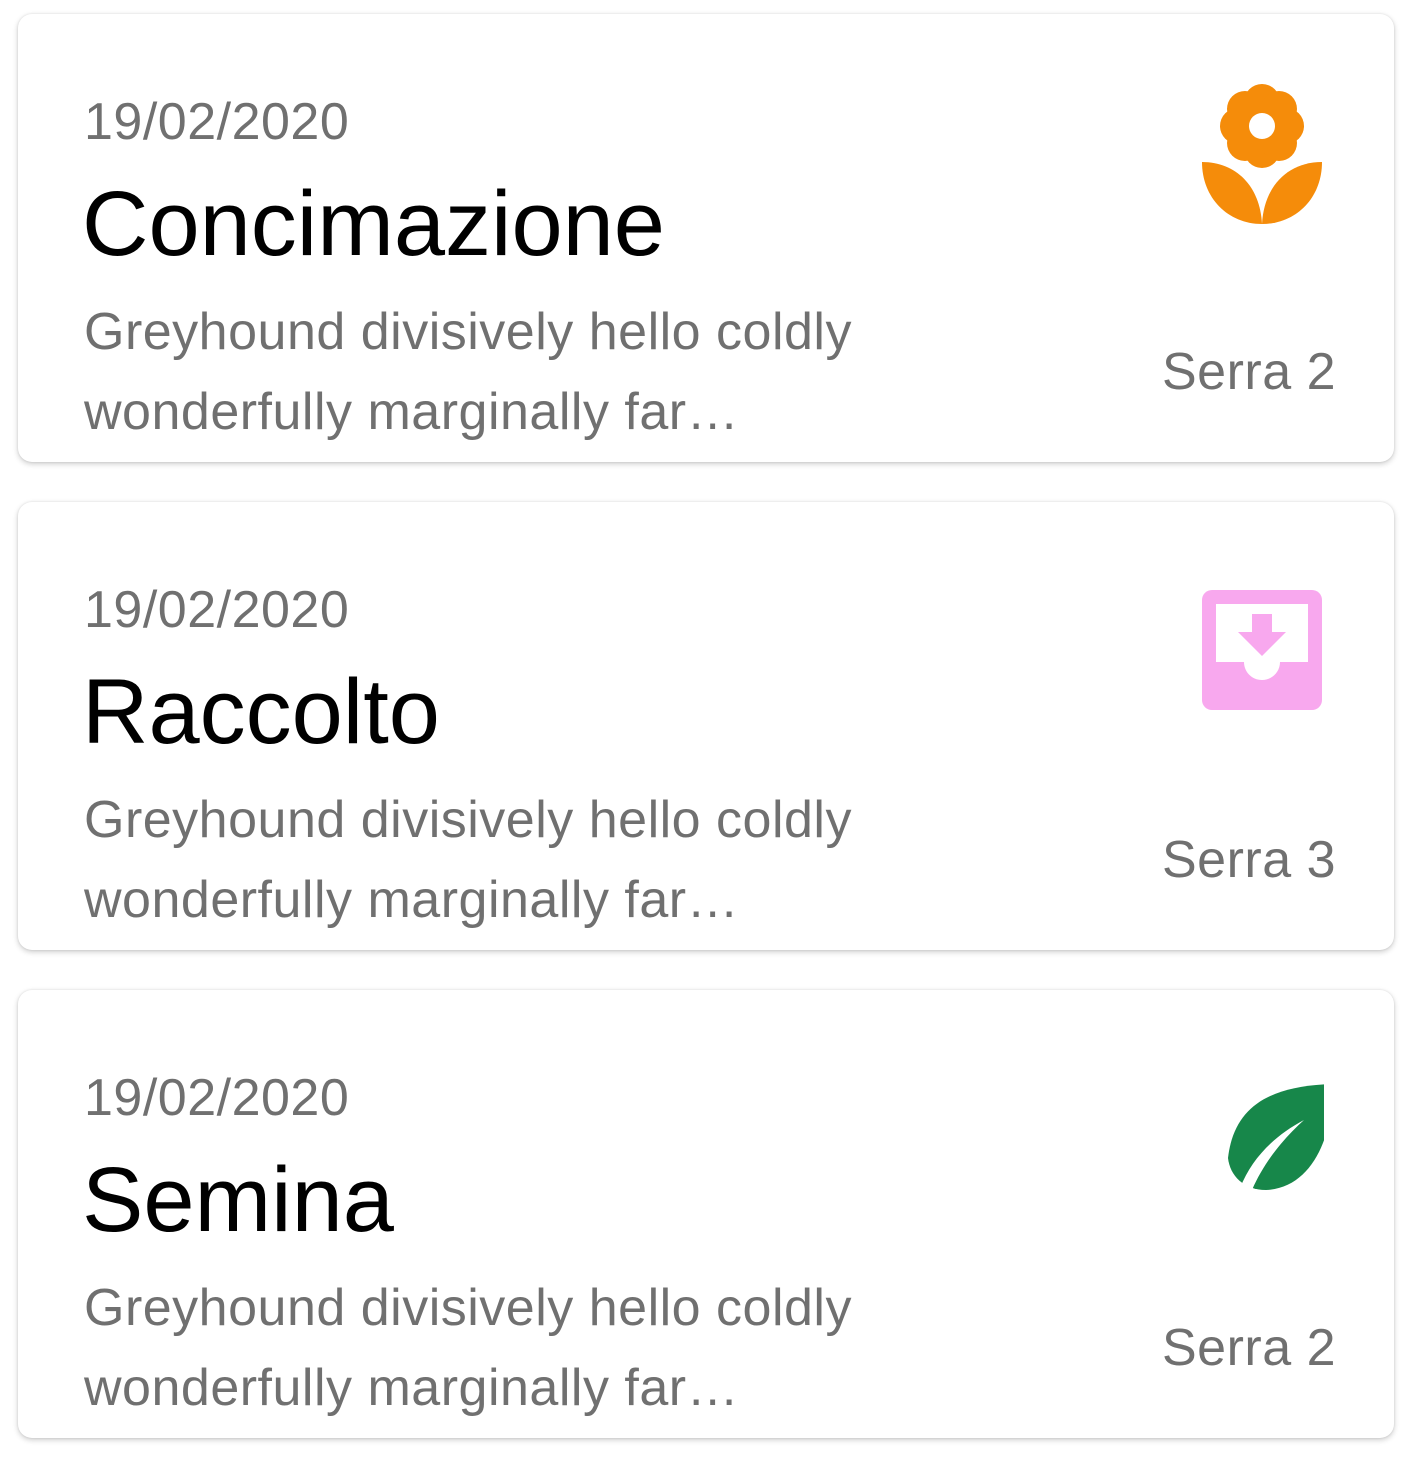 This screenshot has width=1412, height=1460. Describe the element at coordinates (261, 712) in the screenshot. I see `card-title: Raccolto` at that location.